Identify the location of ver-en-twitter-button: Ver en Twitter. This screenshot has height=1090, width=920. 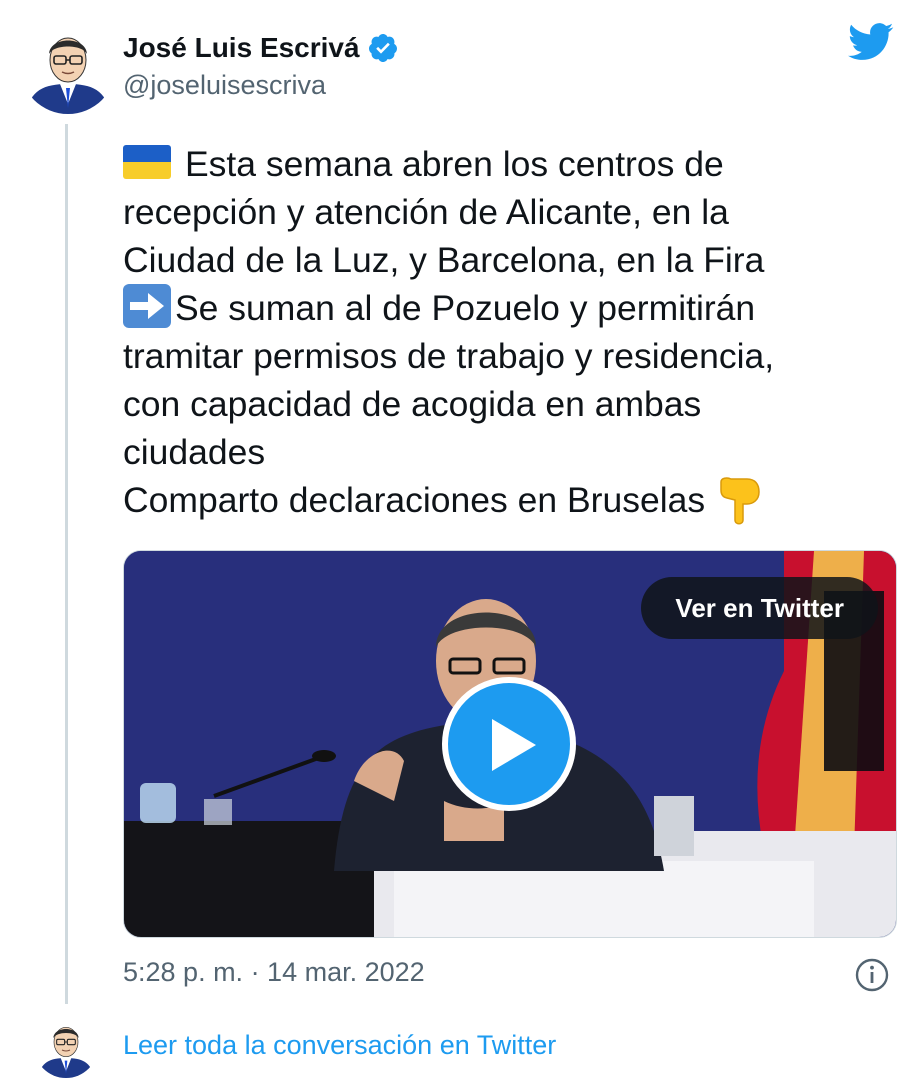
(759, 608).